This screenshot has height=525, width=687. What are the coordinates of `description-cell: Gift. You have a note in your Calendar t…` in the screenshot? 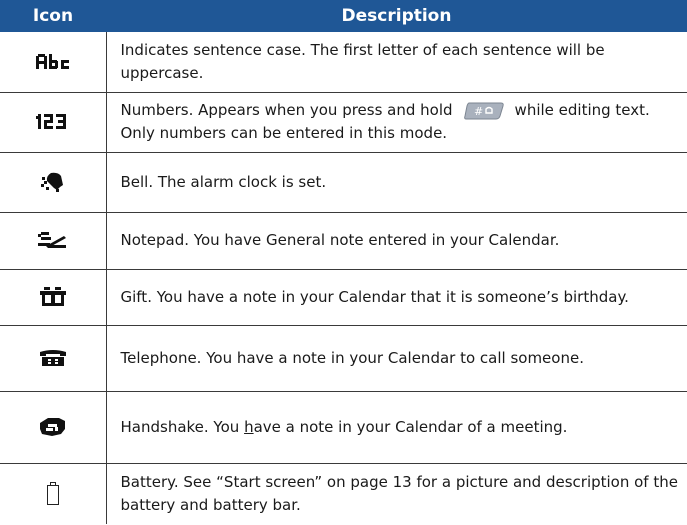 It's located at (396, 297).